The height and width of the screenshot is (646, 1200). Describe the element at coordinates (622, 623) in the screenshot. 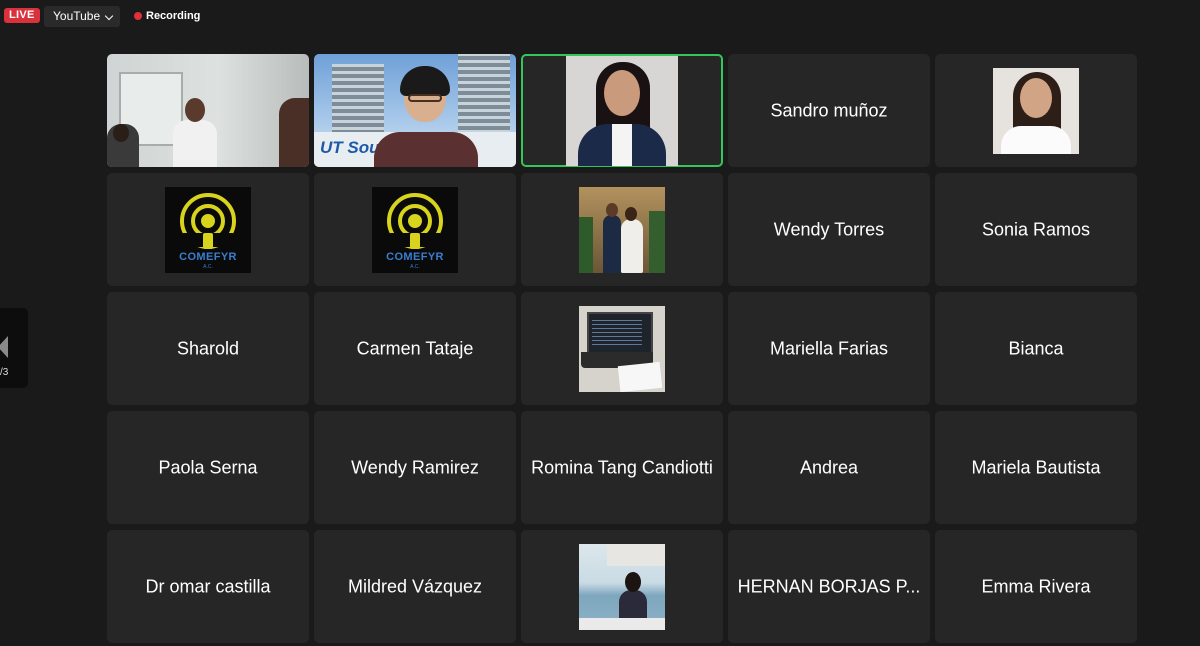

I see `photo-table` at that location.